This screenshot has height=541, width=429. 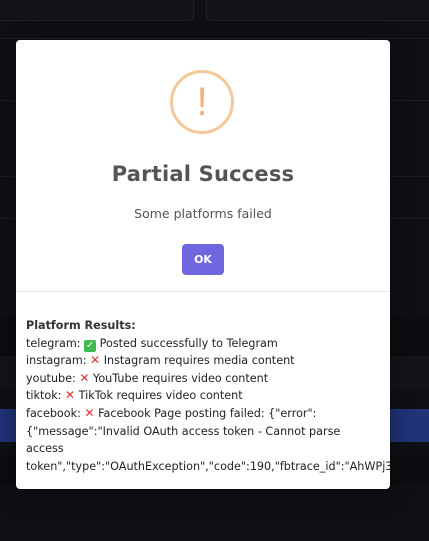 I want to click on result-text: Facebook Page posting failed: {"error":, so click(x=207, y=413).